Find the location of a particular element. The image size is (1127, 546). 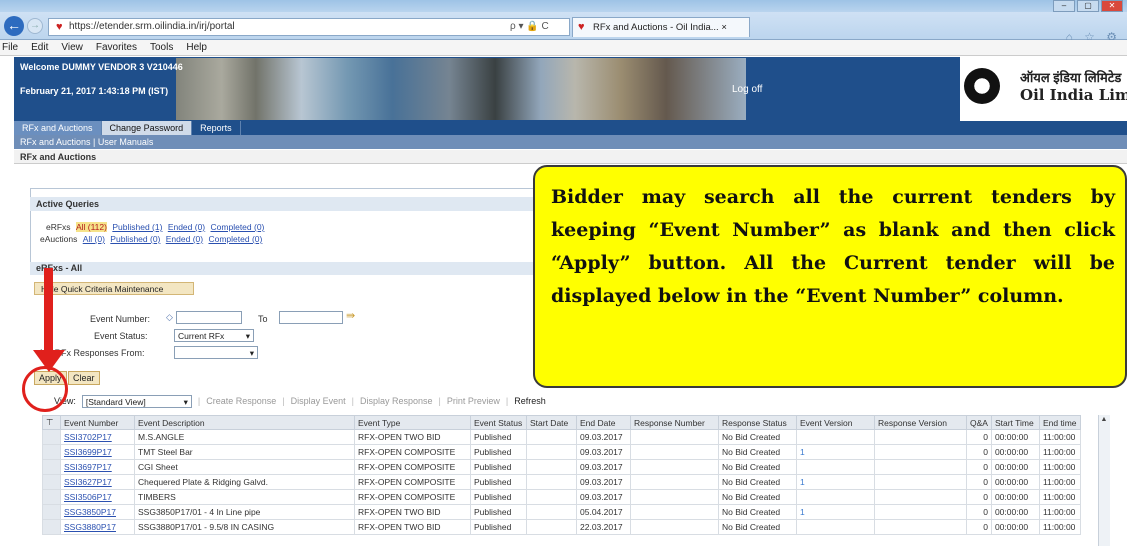

tab-change-password: Change Password is located at coordinates (147, 128).